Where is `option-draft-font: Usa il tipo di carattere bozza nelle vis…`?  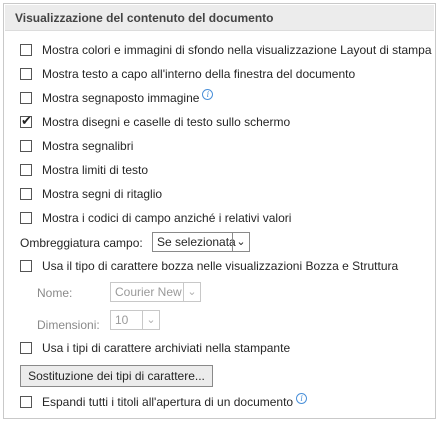 option-draft-font: Usa il tipo di carattere bozza nelle vis… is located at coordinates (219, 267).